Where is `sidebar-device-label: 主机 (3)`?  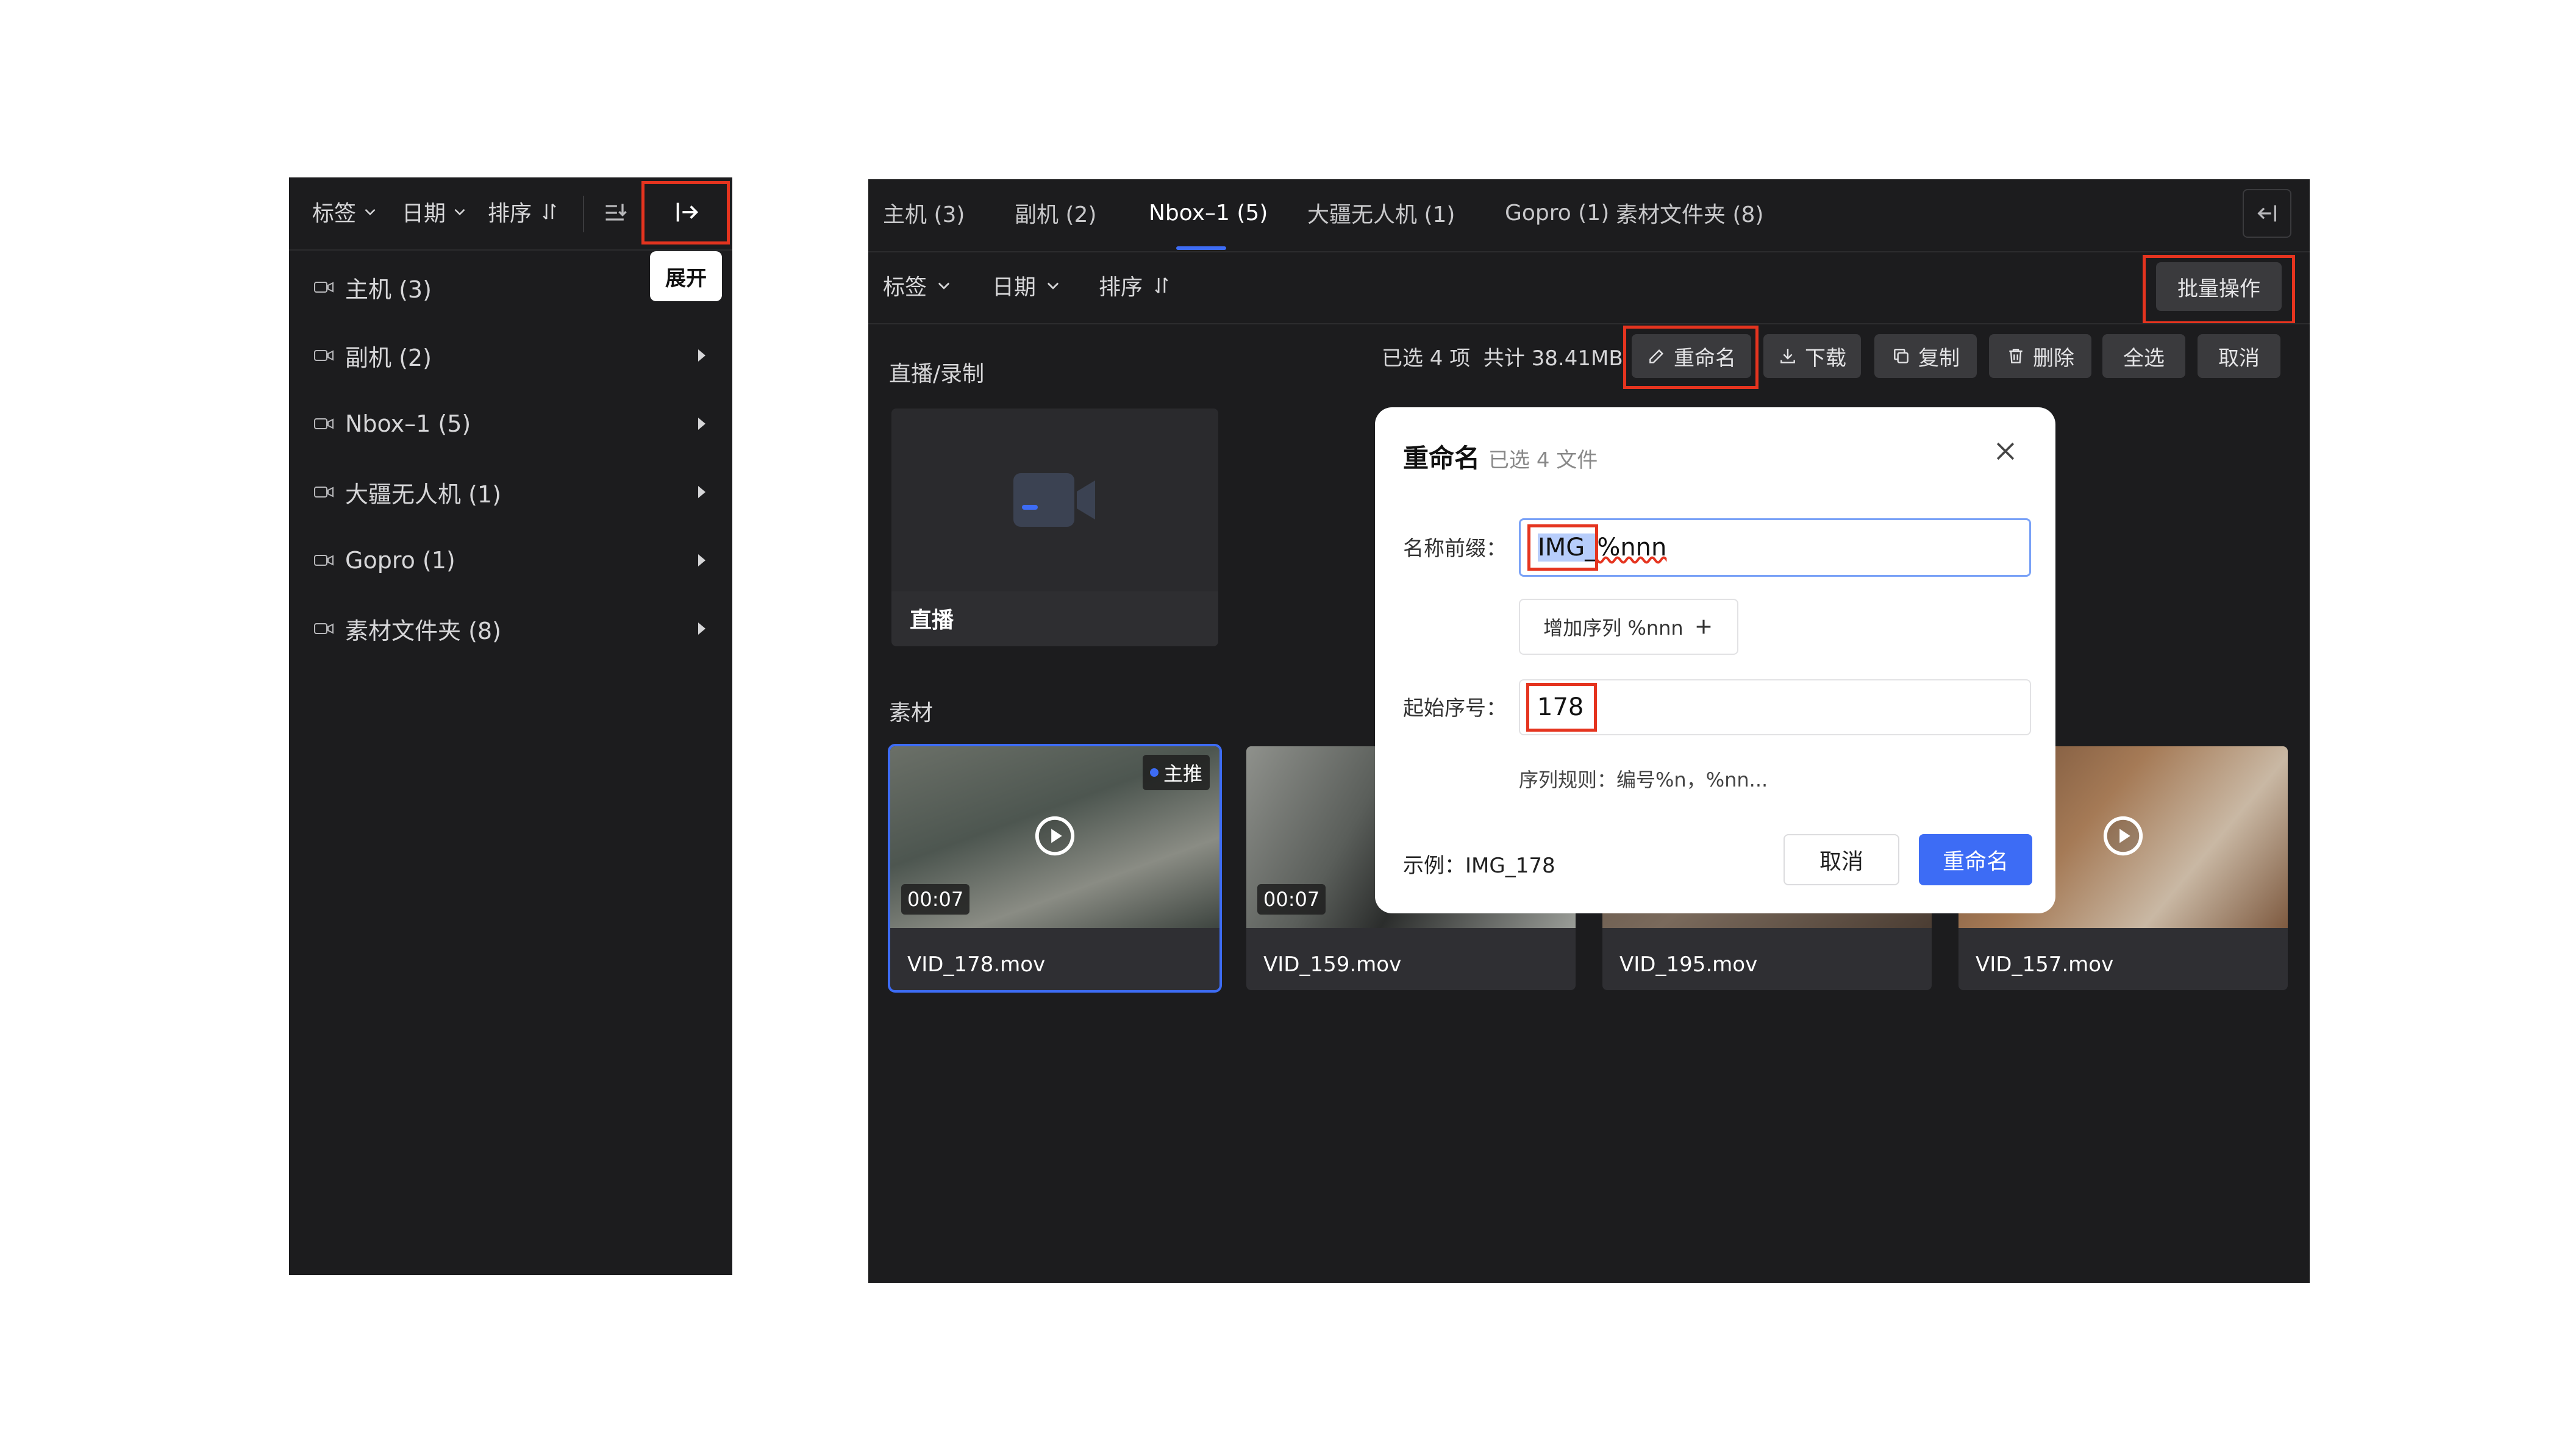 sidebar-device-label: 主机 (3) is located at coordinates (389, 289).